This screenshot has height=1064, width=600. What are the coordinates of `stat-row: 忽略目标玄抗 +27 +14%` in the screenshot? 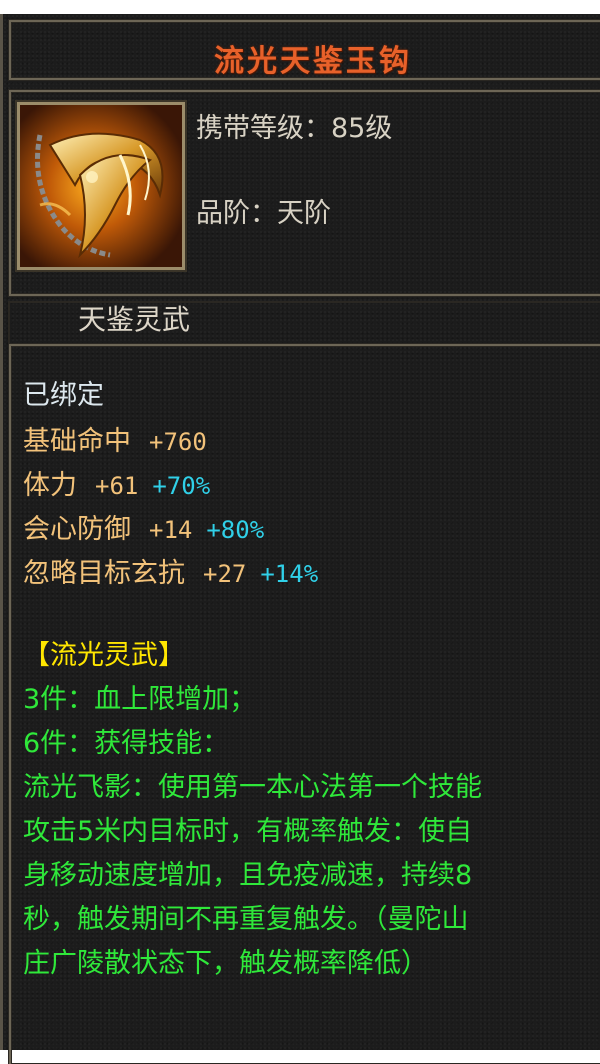 It's located at (170, 570).